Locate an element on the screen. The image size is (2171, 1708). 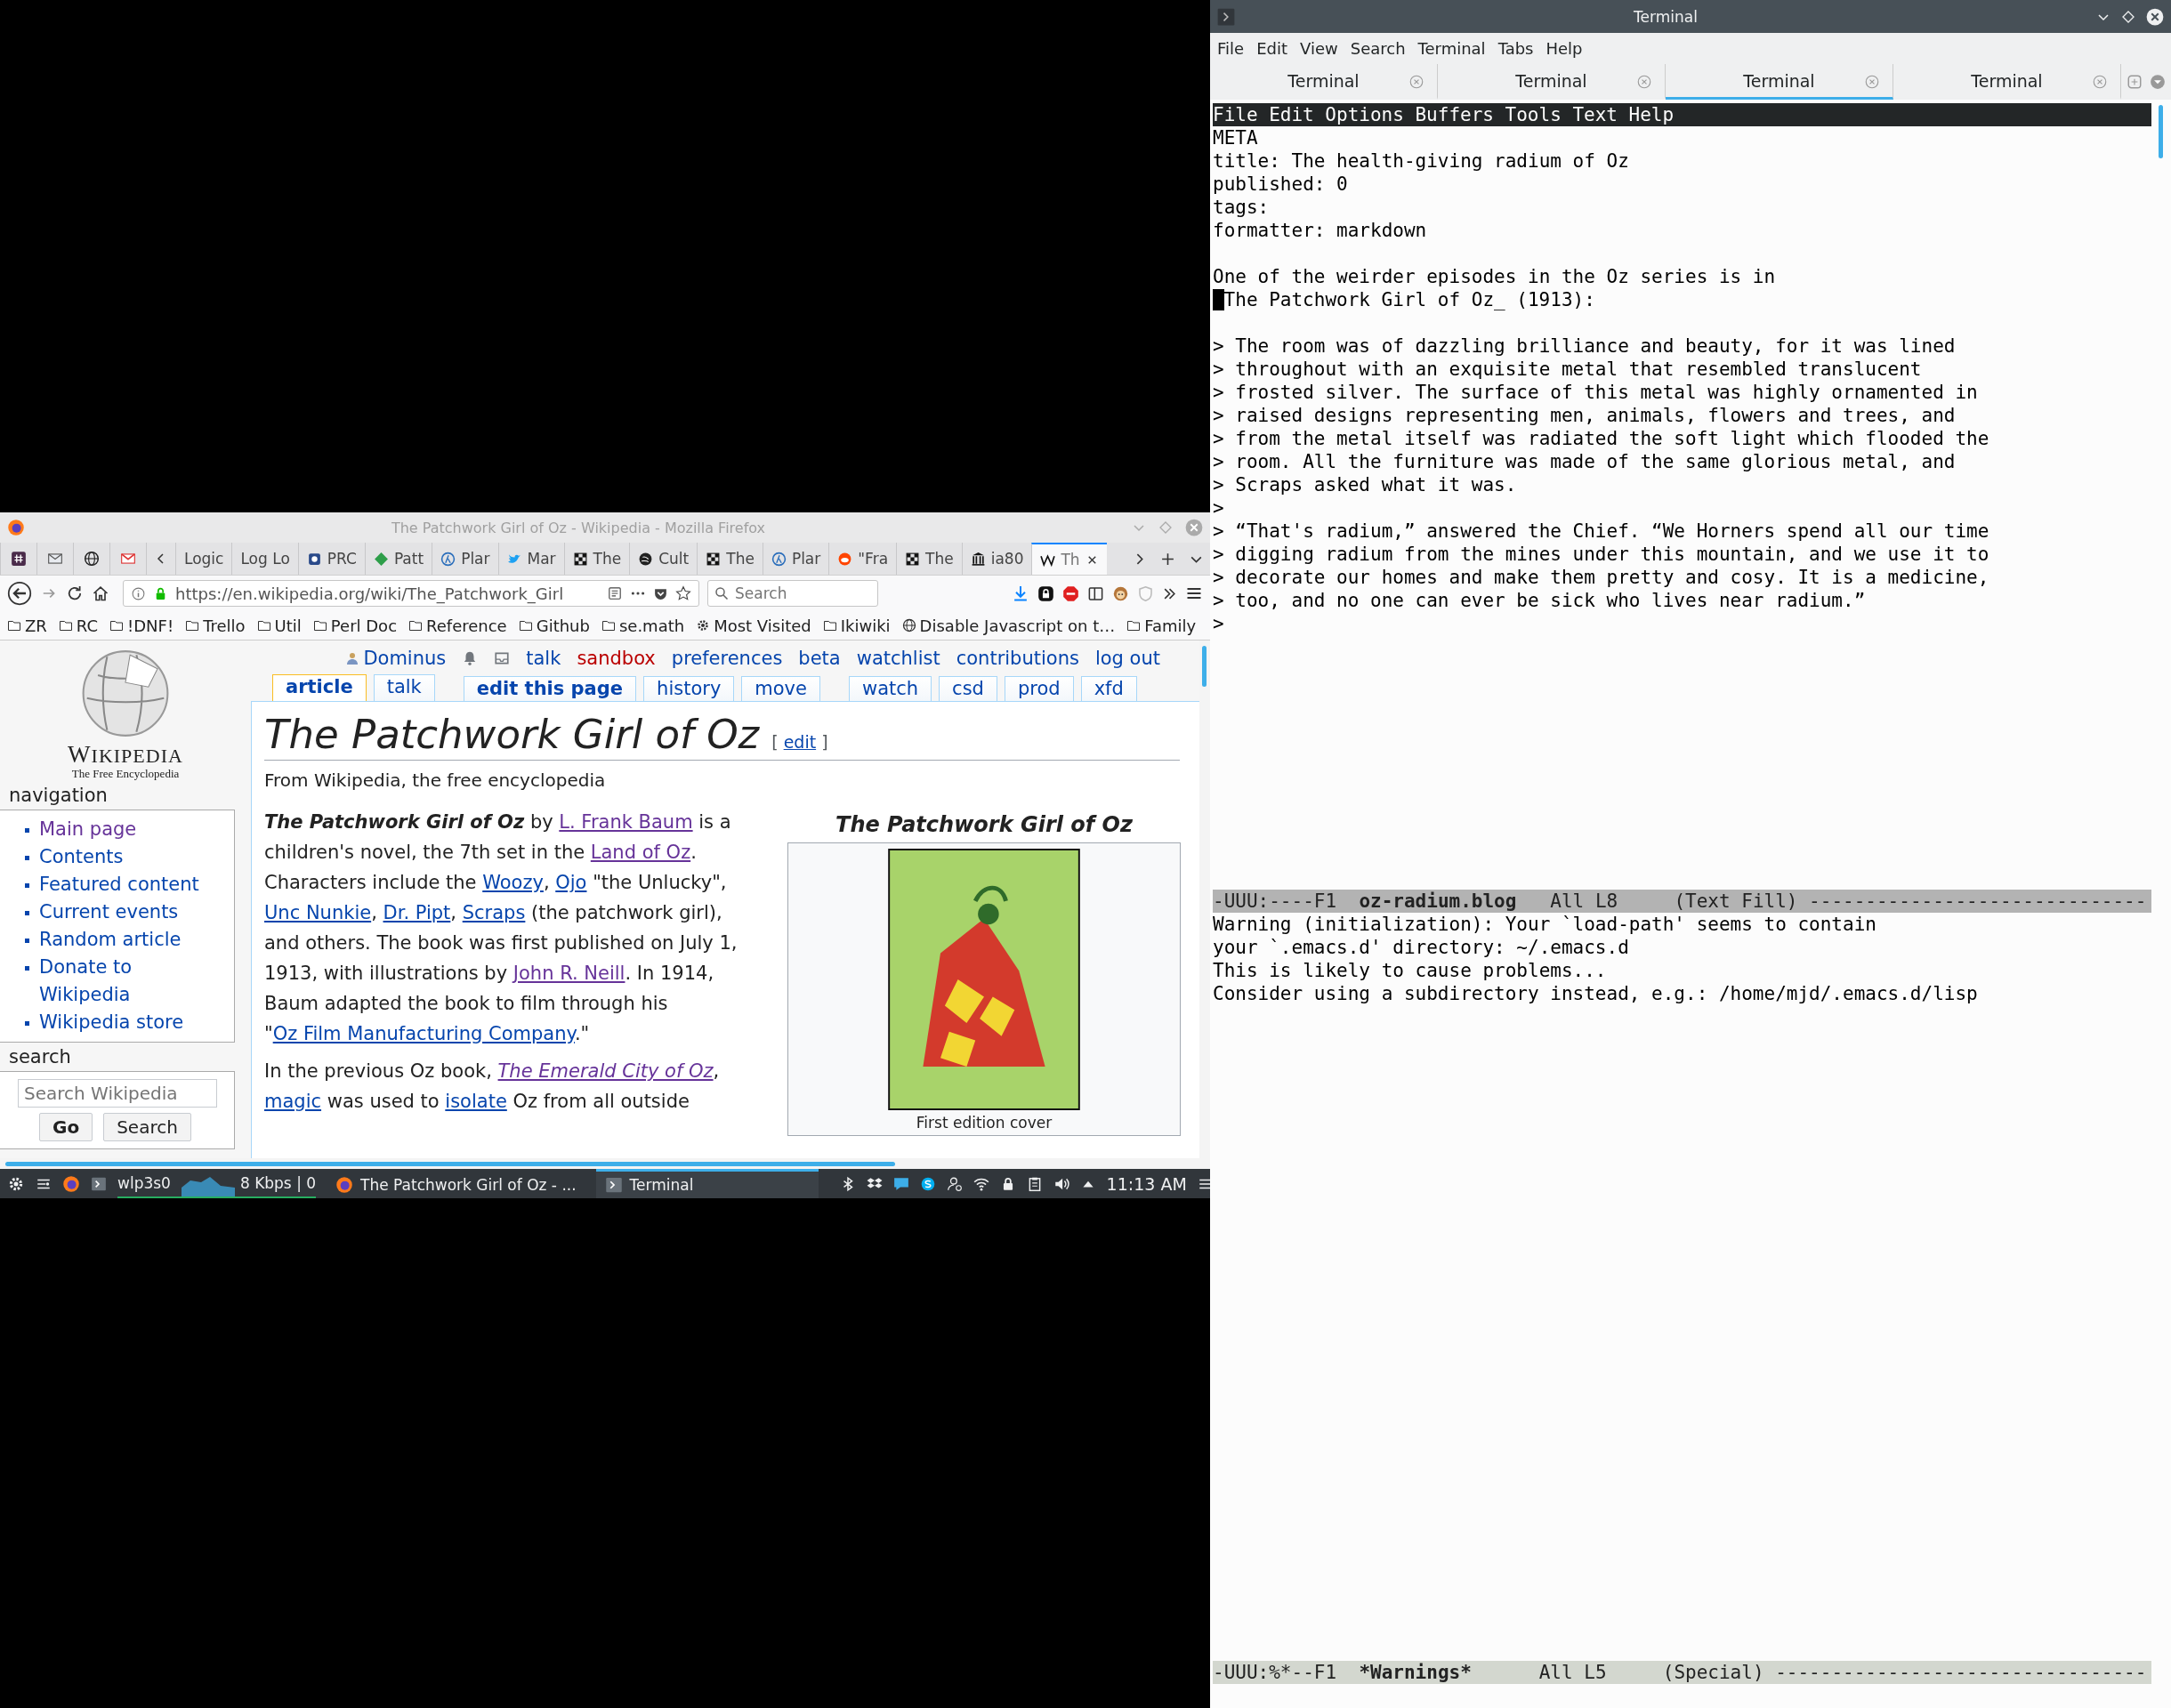
bookmark: !DNF! is located at coordinates (141, 625).